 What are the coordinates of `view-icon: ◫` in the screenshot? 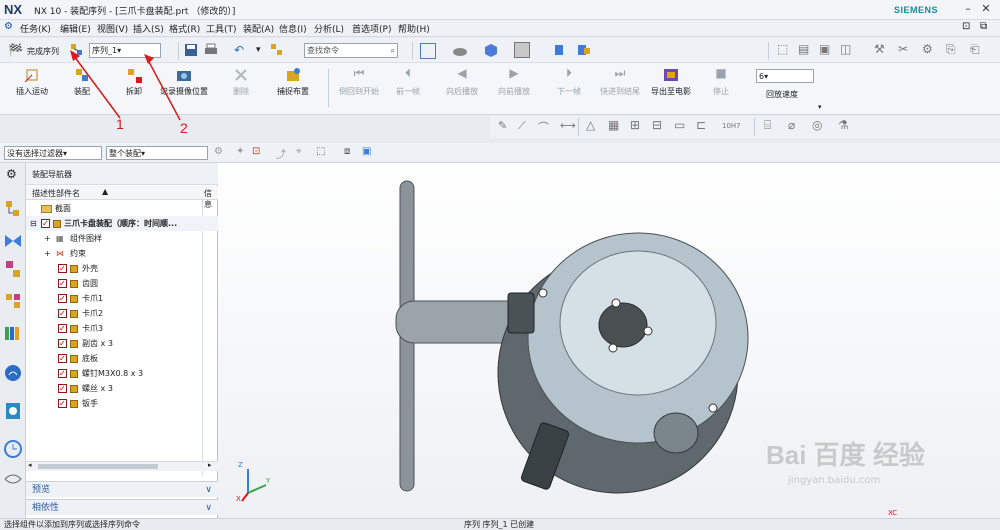 It's located at (848, 50).